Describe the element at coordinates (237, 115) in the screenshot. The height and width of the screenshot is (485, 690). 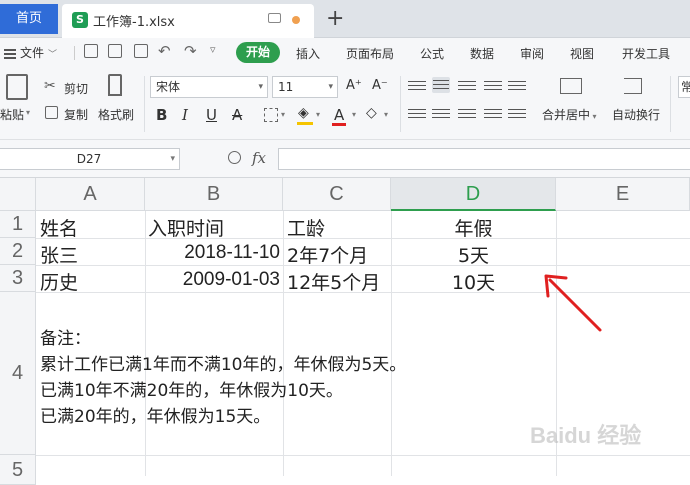
I see `strikethrough-icon: A` at that location.